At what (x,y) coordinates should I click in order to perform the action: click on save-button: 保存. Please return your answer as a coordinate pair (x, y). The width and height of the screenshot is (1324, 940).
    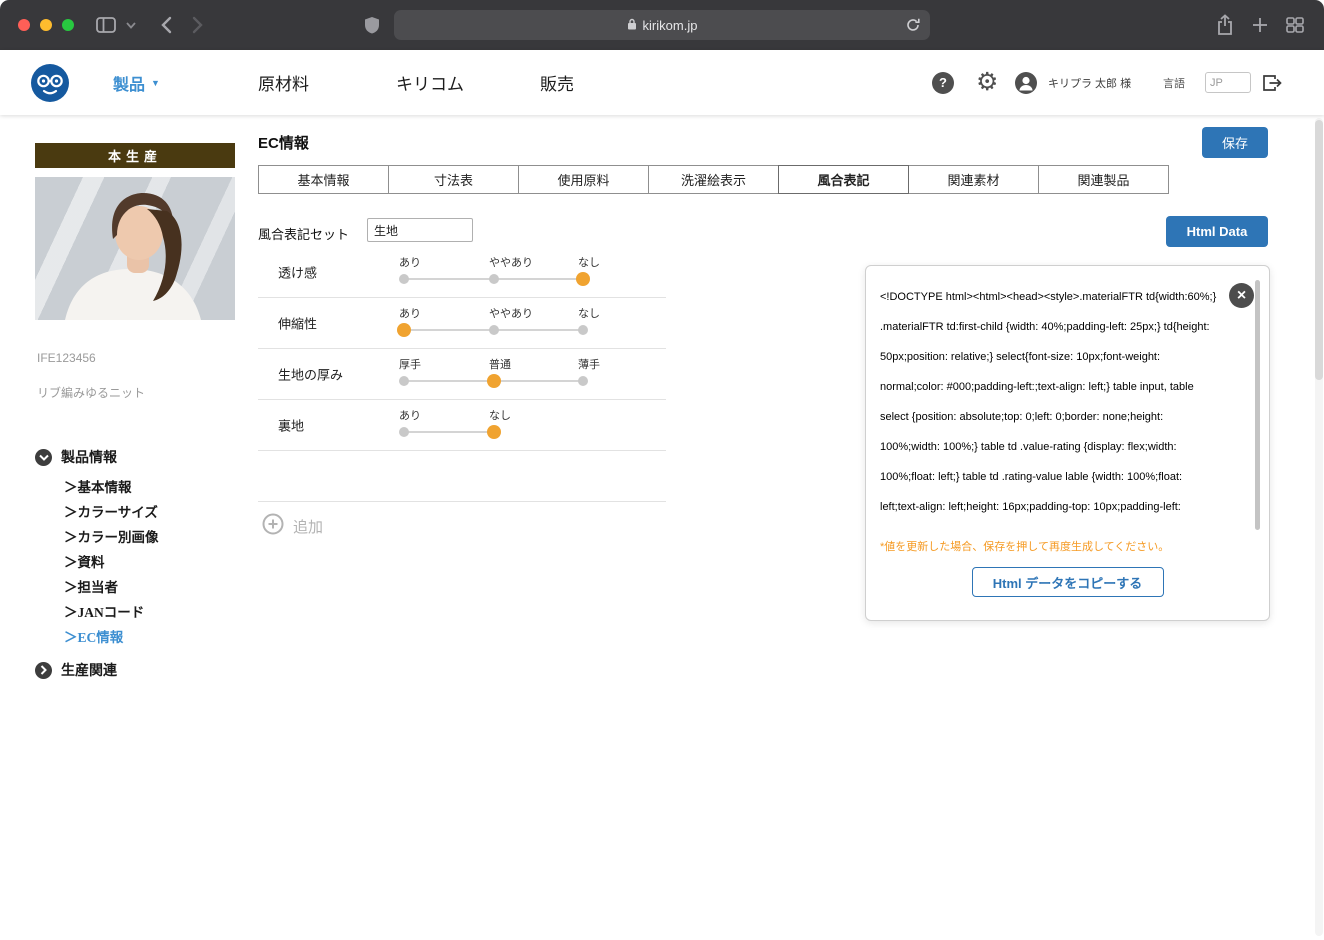
    Looking at the image, I should click on (1235, 142).